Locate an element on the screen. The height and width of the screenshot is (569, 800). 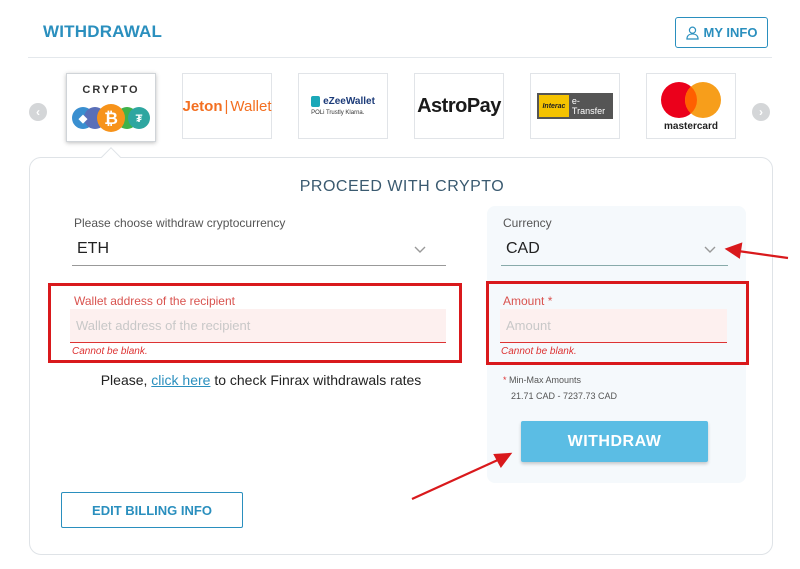
method-astropay: AstroPay is located at coordinates (459, 106).